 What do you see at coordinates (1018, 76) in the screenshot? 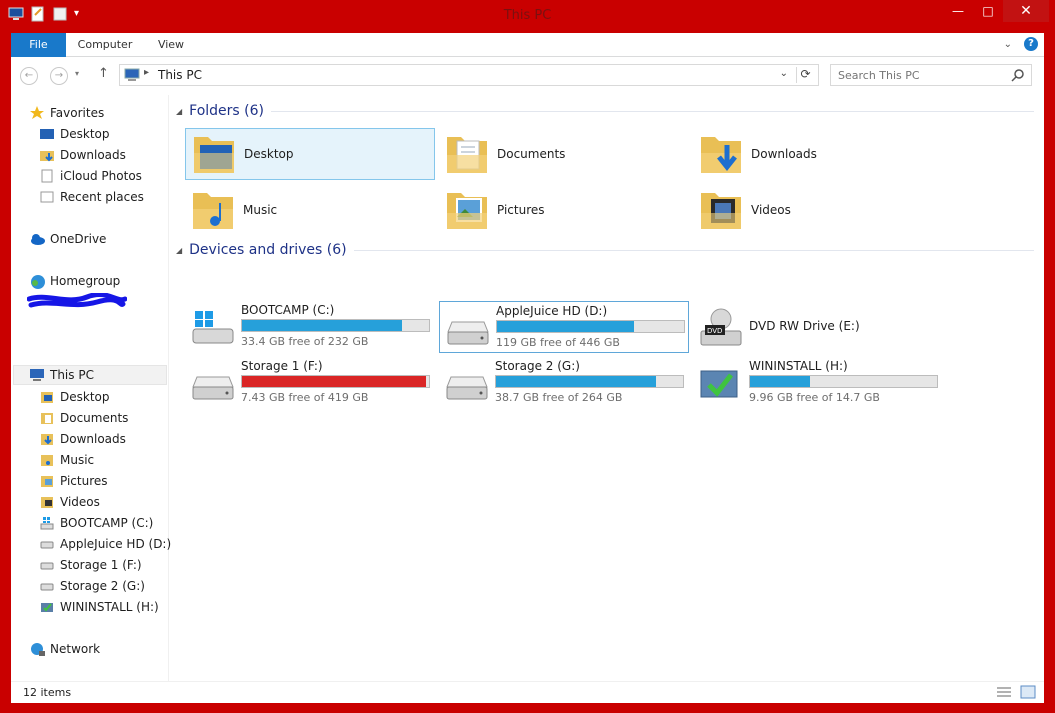
I see `search-icon` at bounding box center [1018, 76].